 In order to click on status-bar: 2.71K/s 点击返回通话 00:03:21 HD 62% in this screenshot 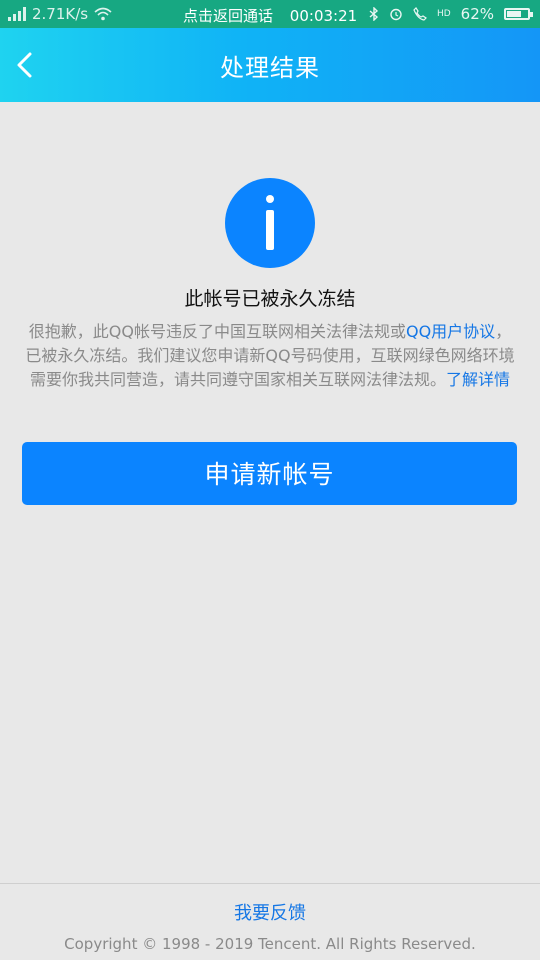, I will do `click(270, 14)`.